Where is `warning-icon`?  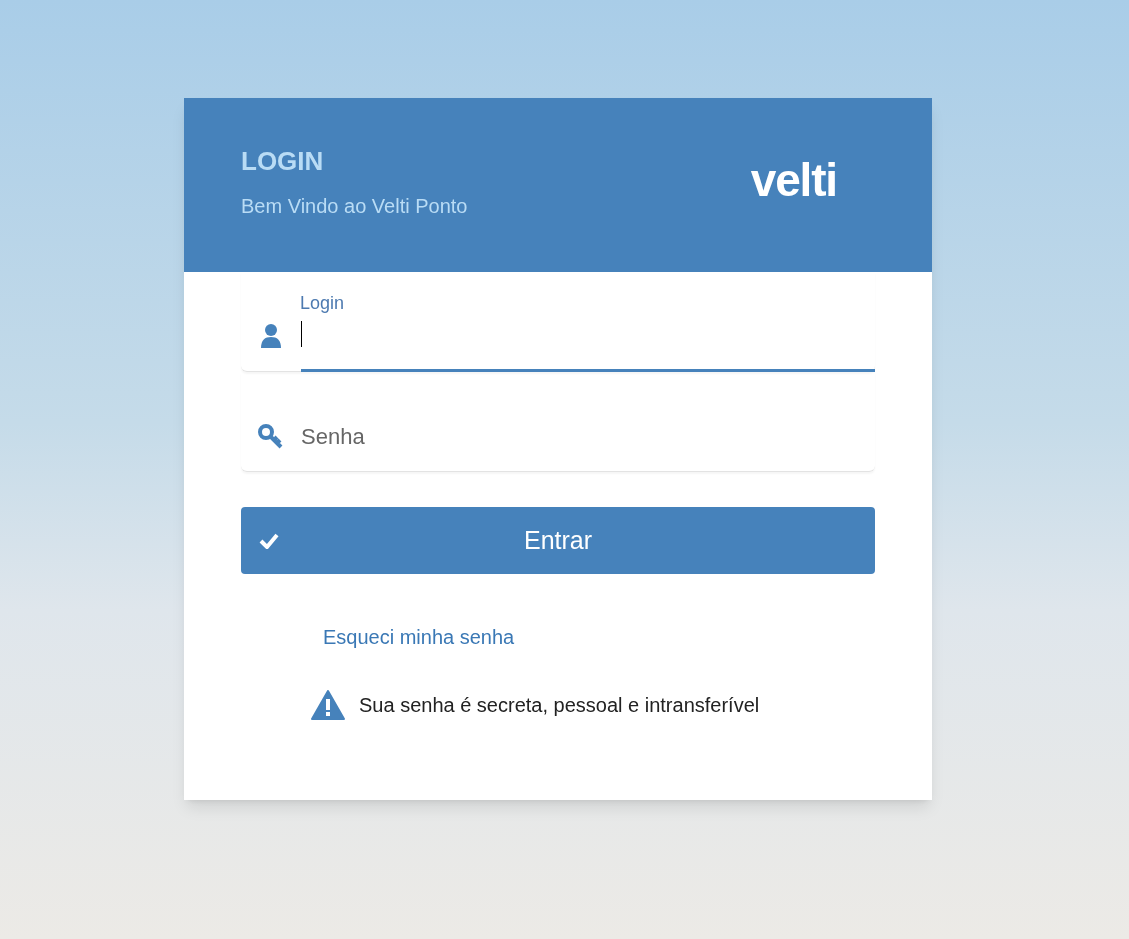
warning-icon is located at coordinates (328, 705).